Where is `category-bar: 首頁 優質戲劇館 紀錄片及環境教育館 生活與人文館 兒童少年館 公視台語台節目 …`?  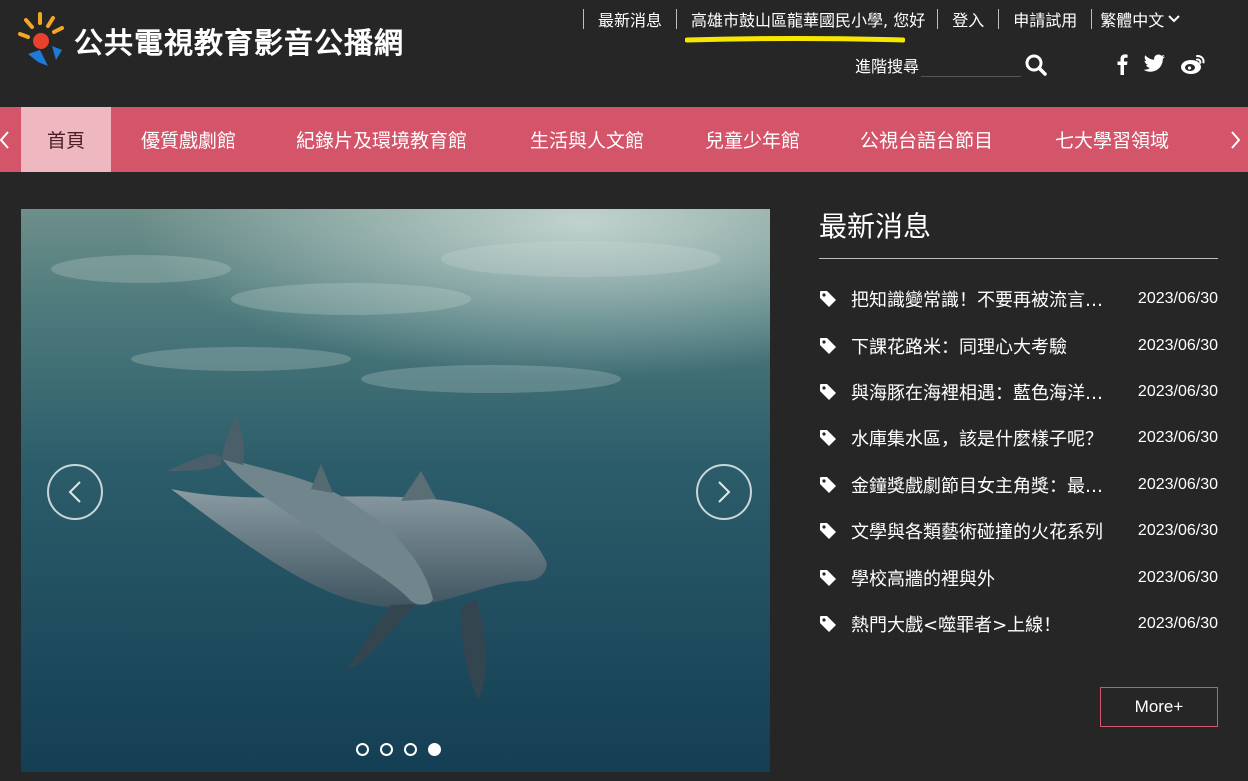 category-bar: 首頁 優質戲劇館 紀錄片及環境教育館 生活與人文館 兒童少年館 公視台語台節目 … is located at coordinates (624, 139).